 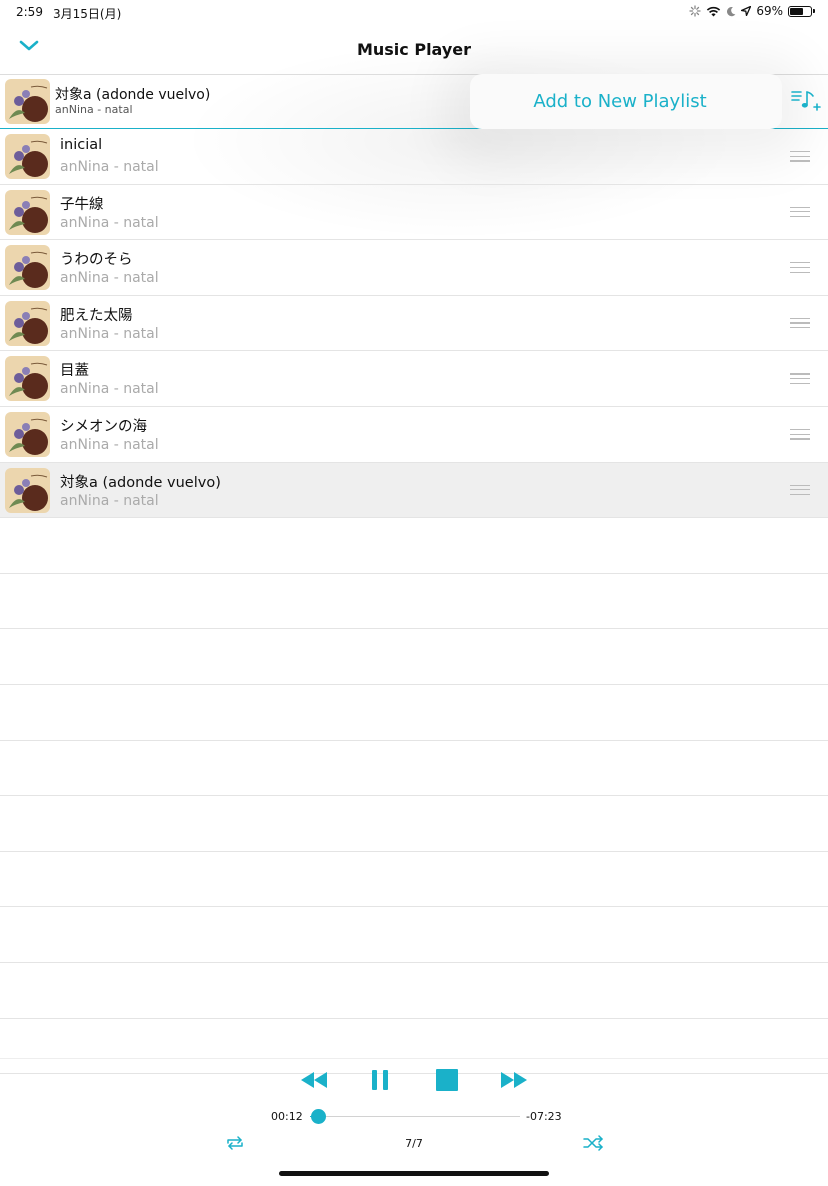 I want to click on location-icon, so click(x=746, y=11).